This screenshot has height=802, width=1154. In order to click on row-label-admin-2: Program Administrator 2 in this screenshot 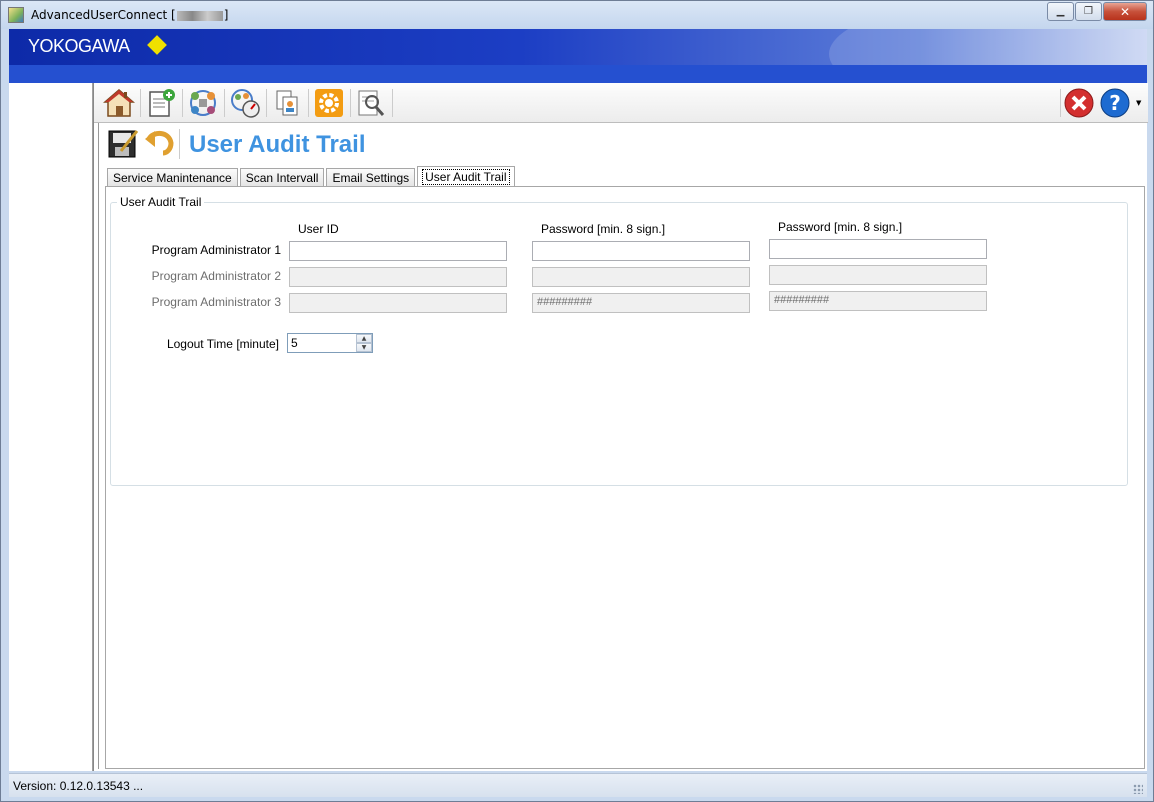, I will do `click(216, 276)`.